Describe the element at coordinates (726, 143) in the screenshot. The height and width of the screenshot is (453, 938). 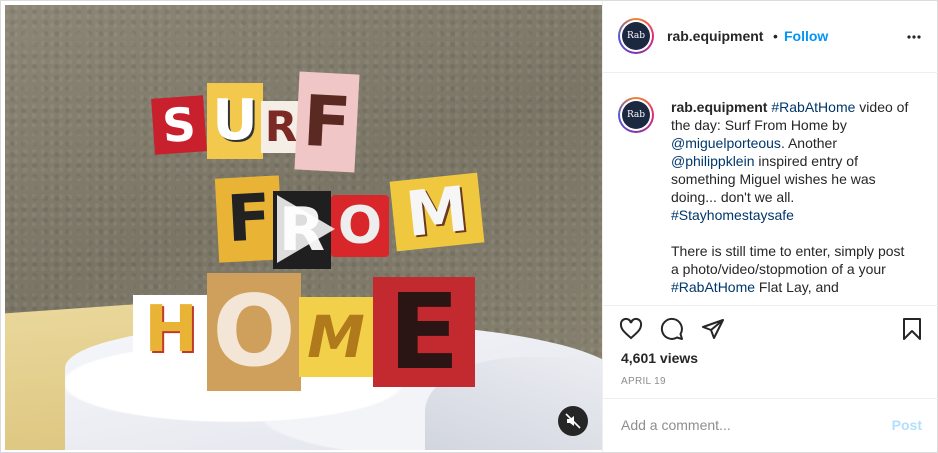
I see `mention-link: @miguelporteous` at that location.